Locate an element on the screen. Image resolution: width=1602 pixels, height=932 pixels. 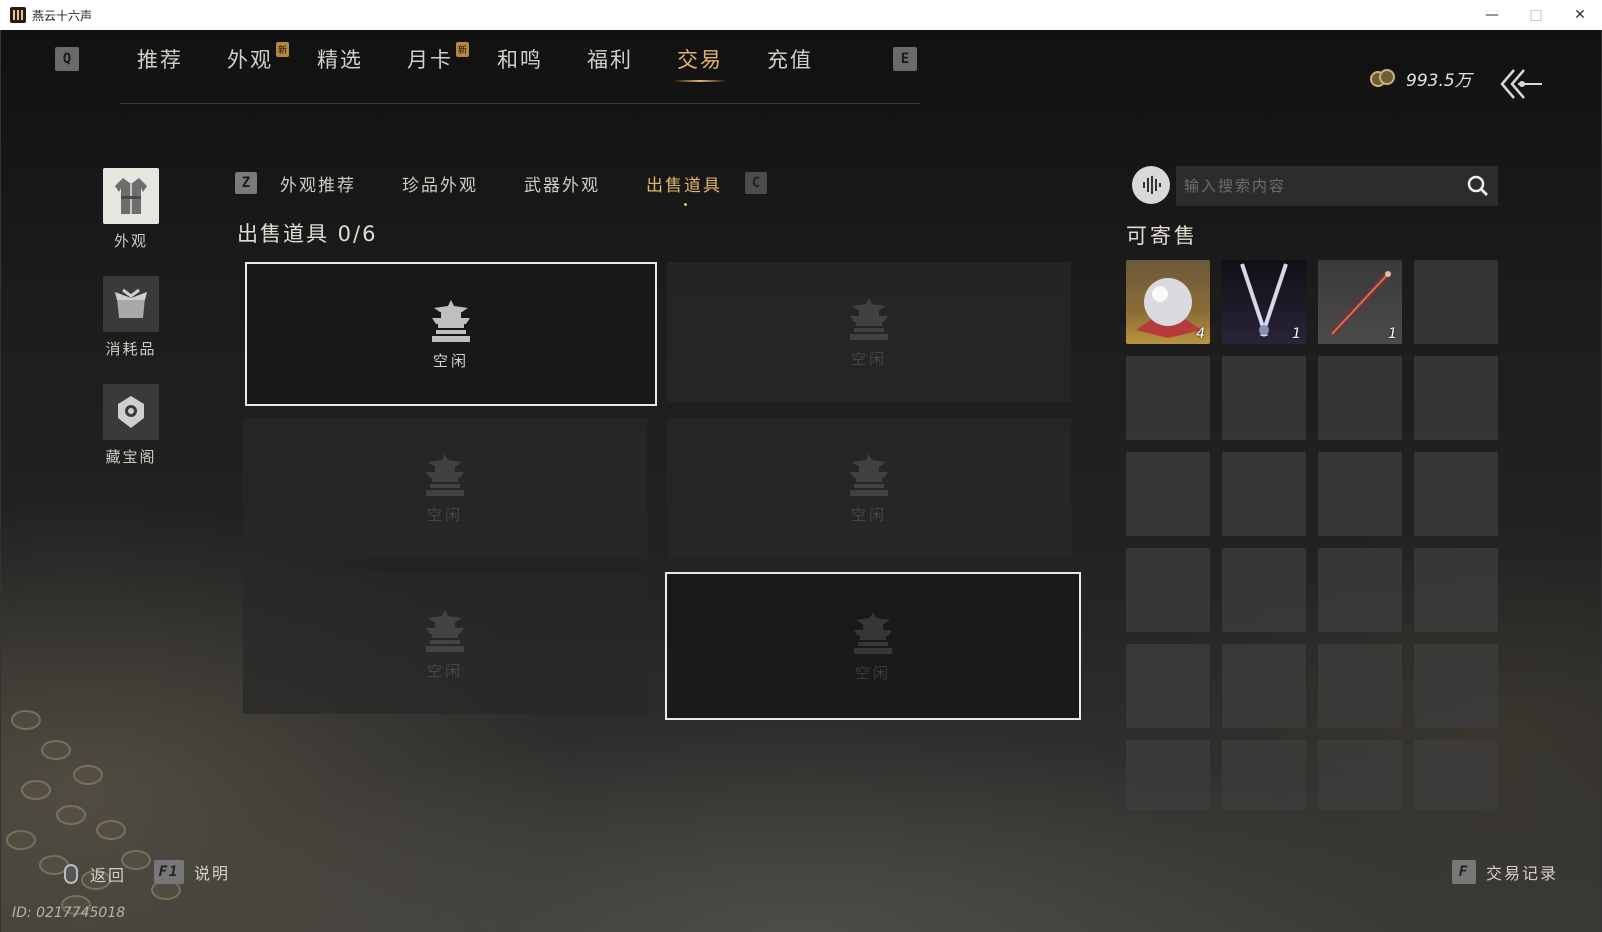
trade-record-hint: F 交易记录 is located at coordinates (1505, 872).